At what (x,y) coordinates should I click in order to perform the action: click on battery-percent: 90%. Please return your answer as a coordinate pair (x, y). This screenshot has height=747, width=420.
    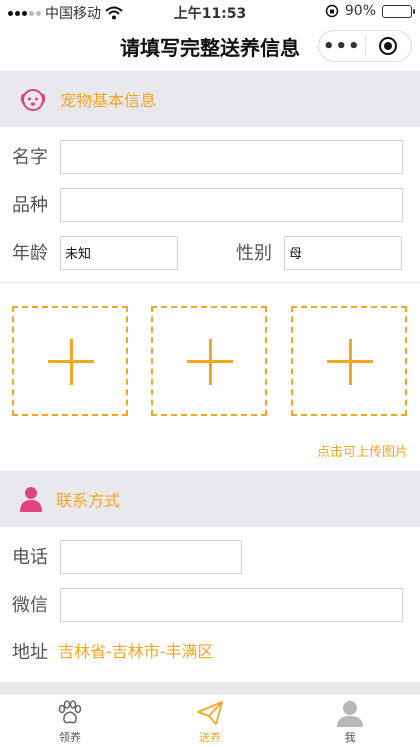
    Looking at the image, I should click on (360, 11).